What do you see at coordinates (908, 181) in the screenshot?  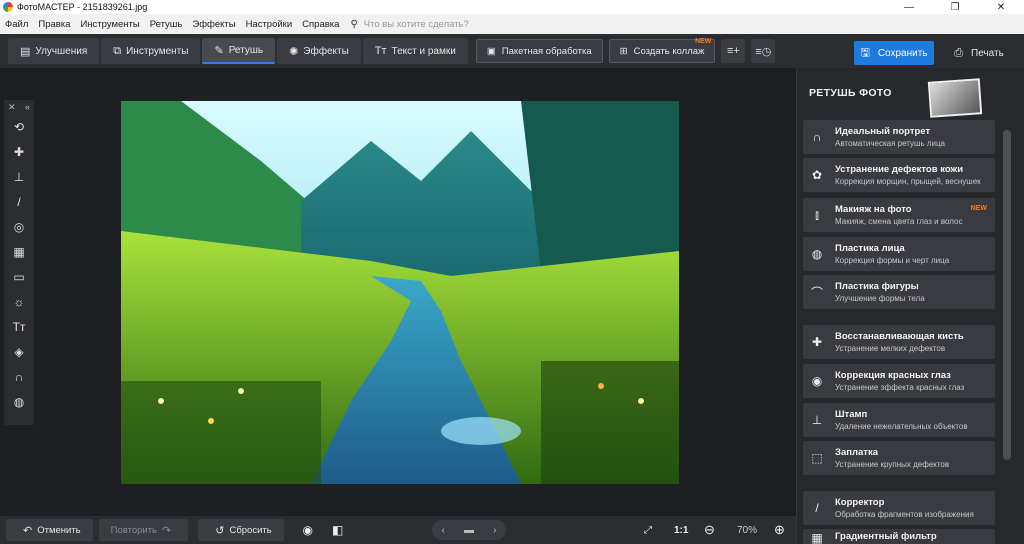 I see `card-subtitle: Коррекция морщин, прыщей, веснушек` at bounding box center [908, 181].